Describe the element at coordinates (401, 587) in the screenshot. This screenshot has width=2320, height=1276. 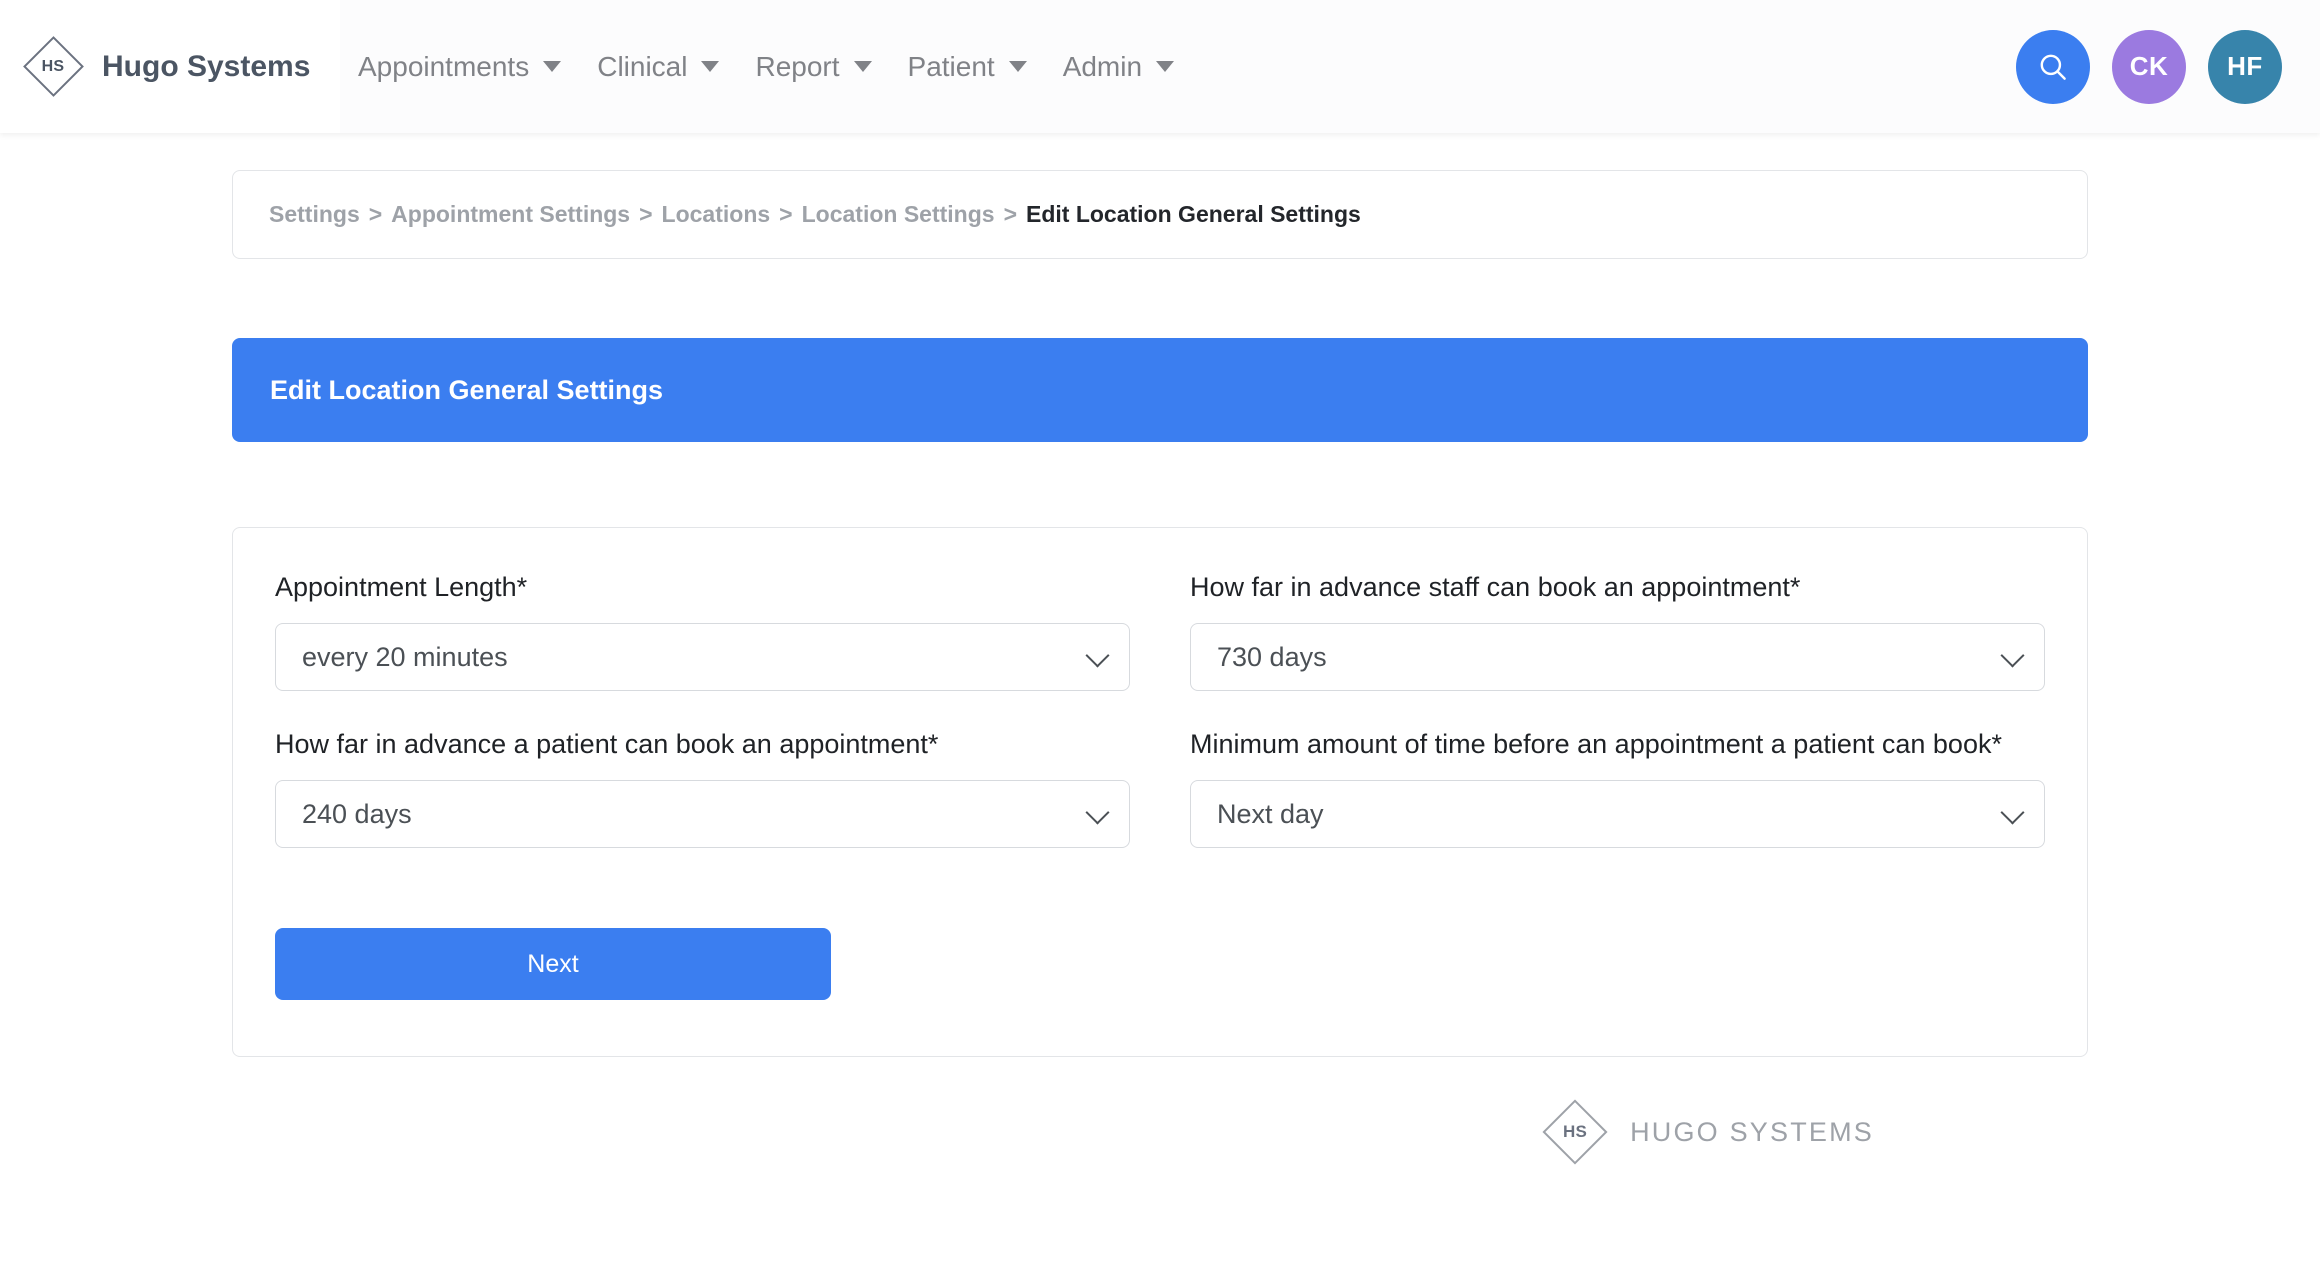
I see `field-label: Appointment Length*` at that location.